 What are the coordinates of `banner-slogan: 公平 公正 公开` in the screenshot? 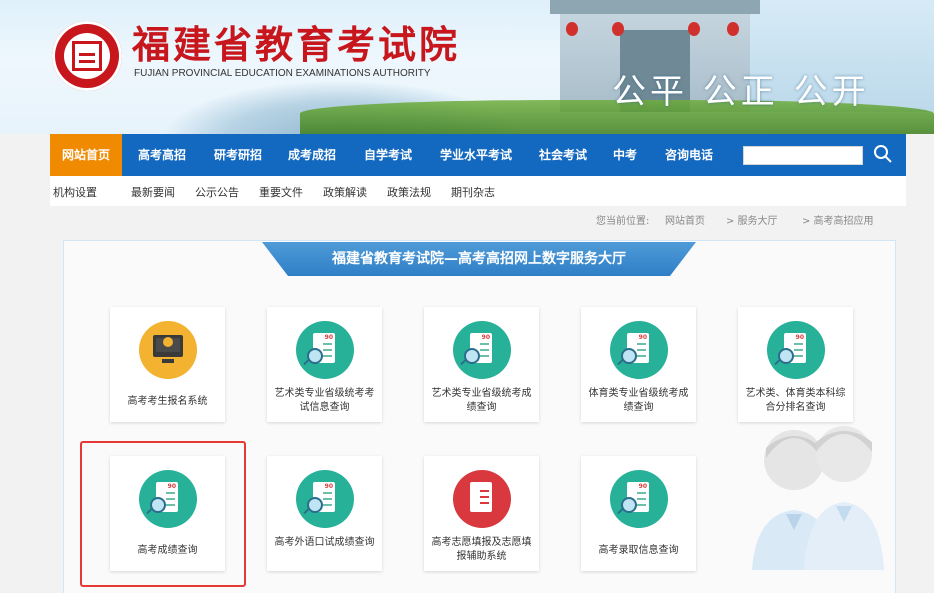 It's located at (741, 92).